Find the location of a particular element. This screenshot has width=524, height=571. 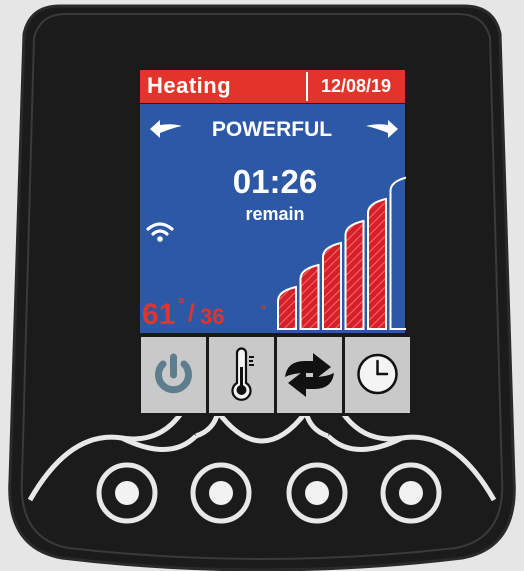

cycle-arrows-icon is located at coordinates (309, 375).